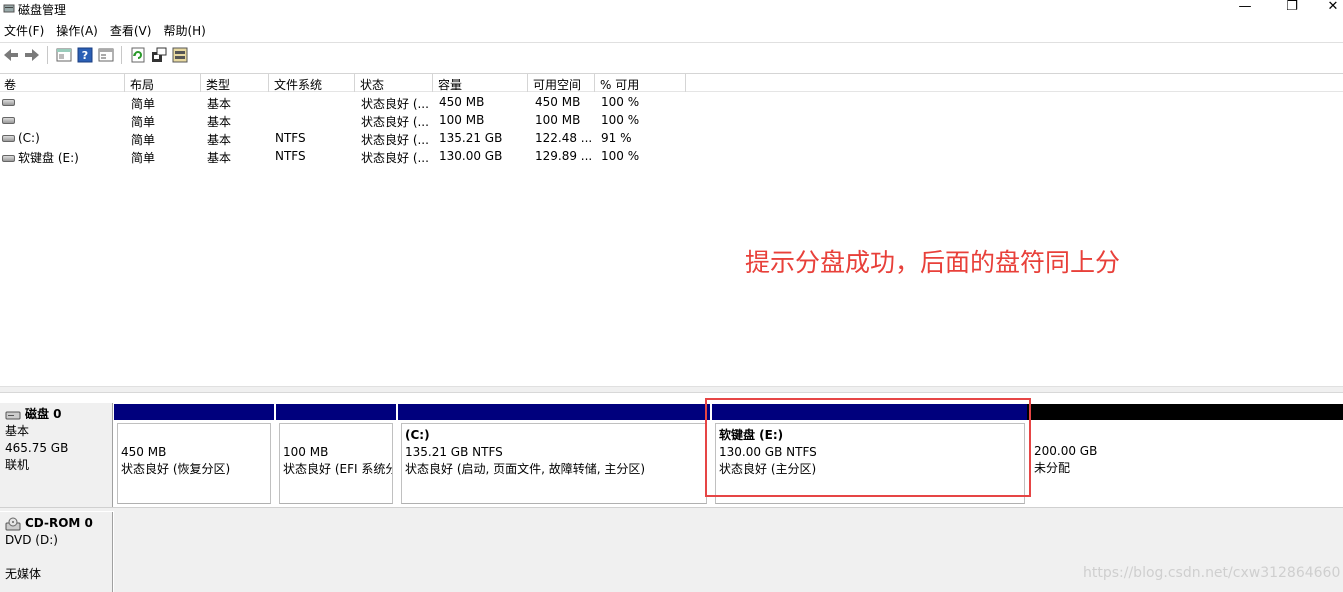 This screenshot has width=1343, height=592. What do you see at coordinates (481, 83) in the screenshot?
I see `column-header-capacity: 容量` at bounding box center [481, 83].